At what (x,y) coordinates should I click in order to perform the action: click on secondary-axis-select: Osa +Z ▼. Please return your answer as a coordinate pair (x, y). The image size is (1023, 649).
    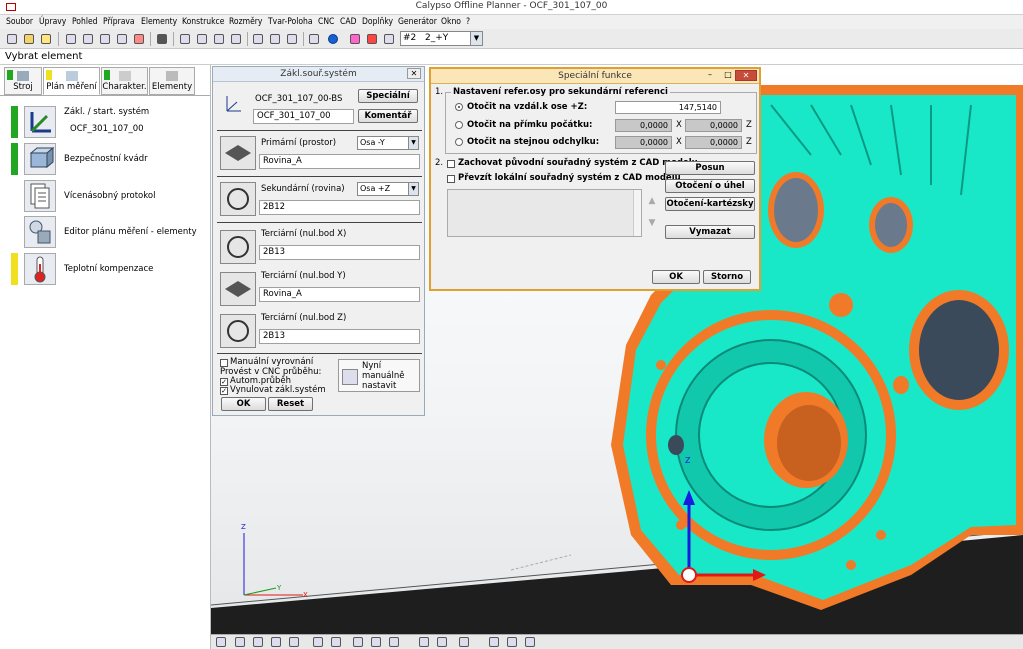
    Looking at the image, I should click on (388, 189).